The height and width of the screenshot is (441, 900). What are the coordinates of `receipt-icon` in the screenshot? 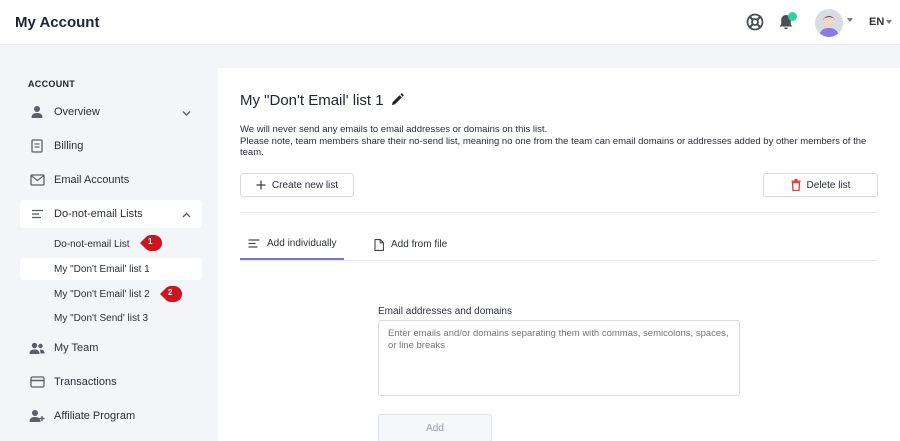 It's located at (37, 146).